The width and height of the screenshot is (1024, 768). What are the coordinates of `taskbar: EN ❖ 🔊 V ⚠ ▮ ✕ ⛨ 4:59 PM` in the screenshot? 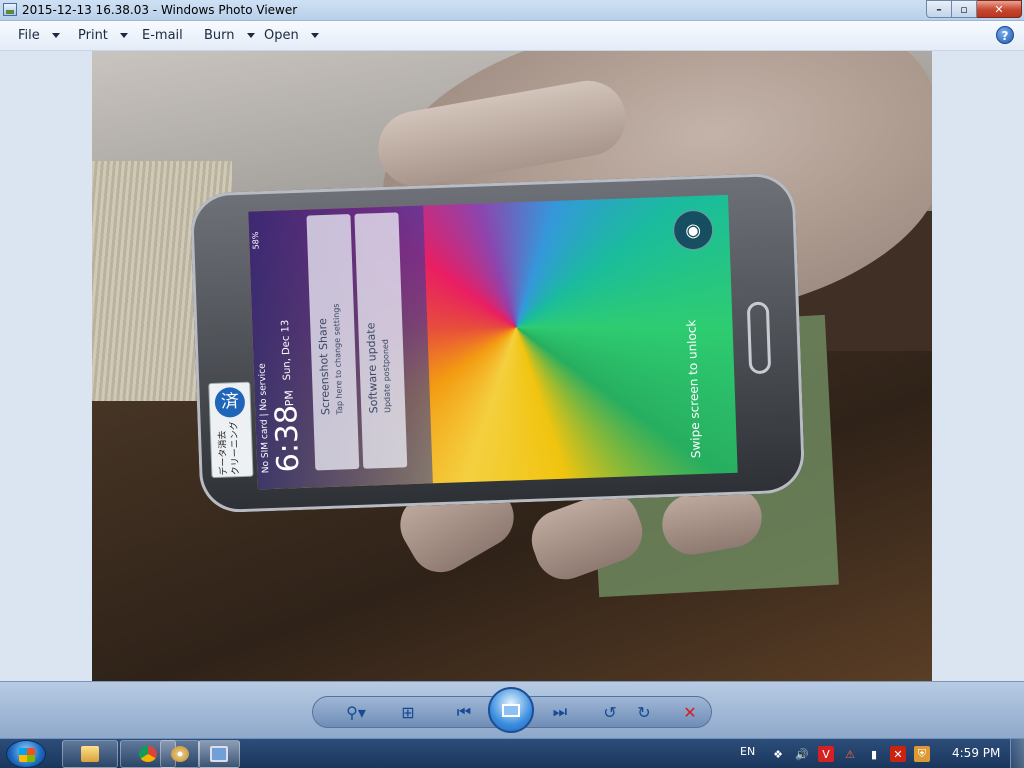 It's located at (512, 753).